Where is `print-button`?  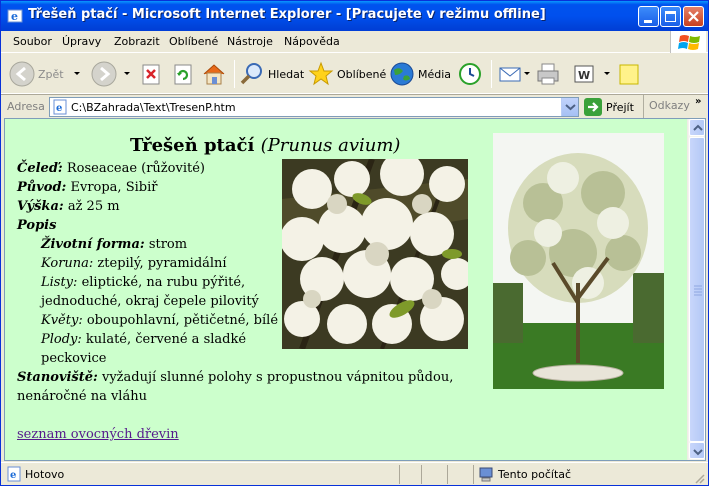 print-button is located at coordinates (548, 74).